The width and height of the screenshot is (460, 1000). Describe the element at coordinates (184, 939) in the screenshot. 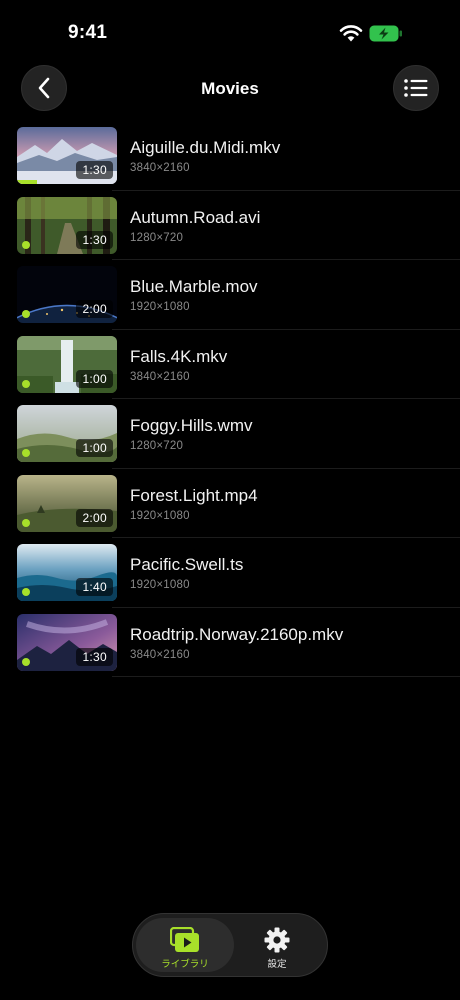

I see `play-library-icon` at that location.